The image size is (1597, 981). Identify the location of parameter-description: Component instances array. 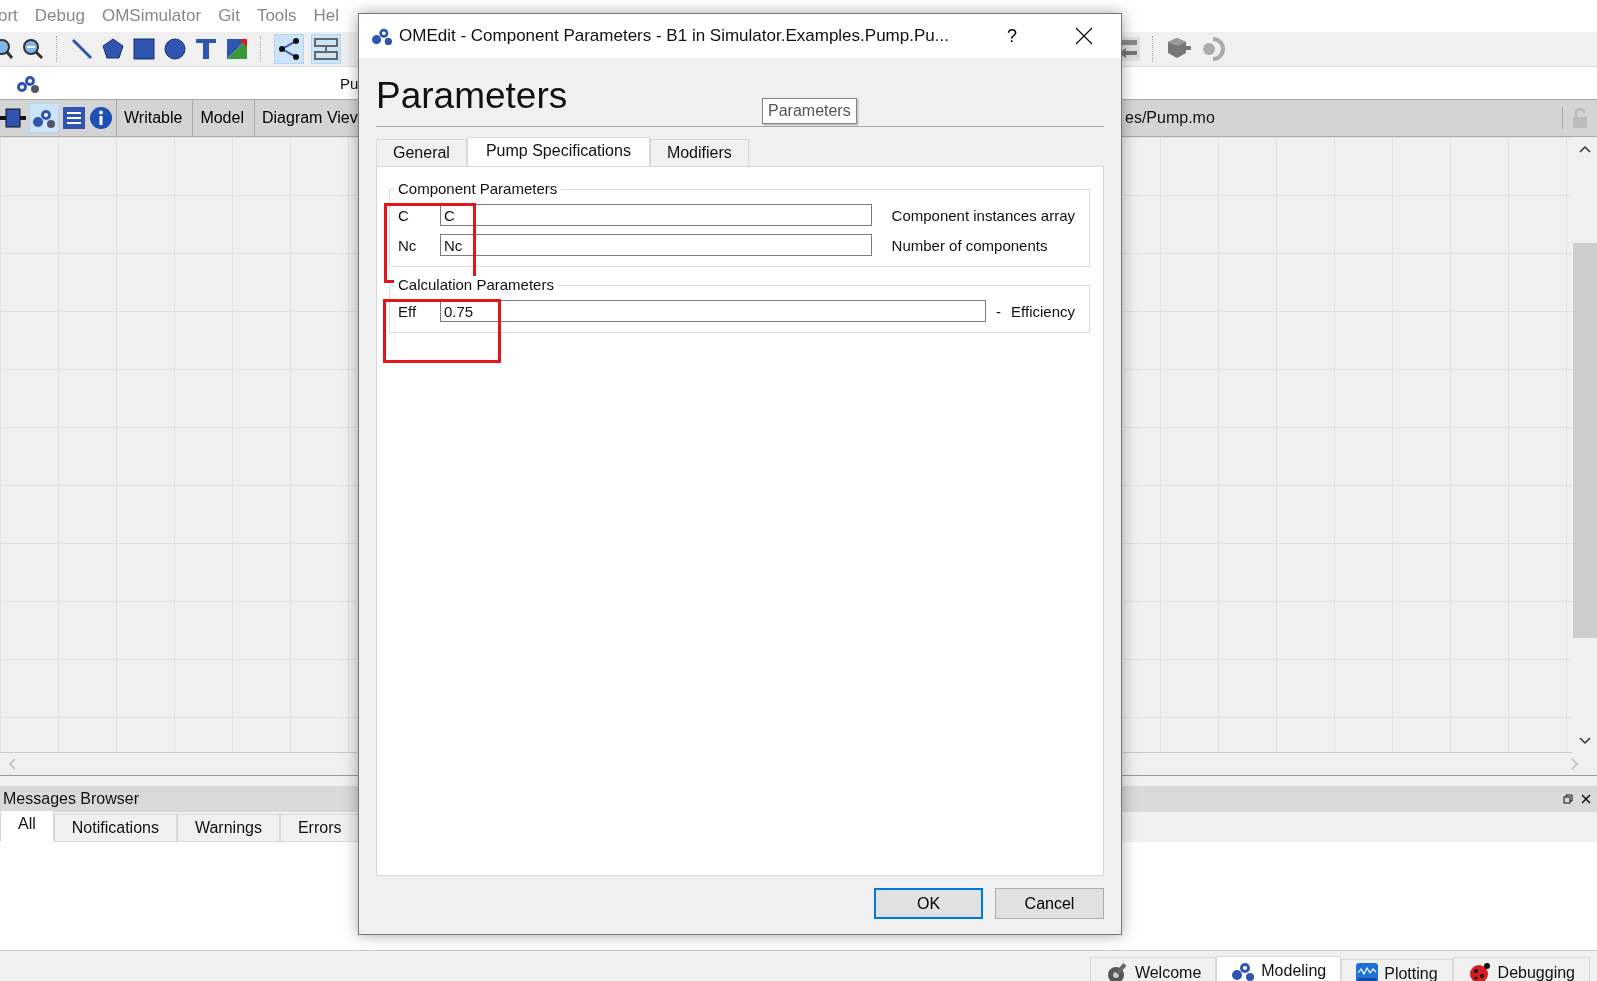
(983, 215).